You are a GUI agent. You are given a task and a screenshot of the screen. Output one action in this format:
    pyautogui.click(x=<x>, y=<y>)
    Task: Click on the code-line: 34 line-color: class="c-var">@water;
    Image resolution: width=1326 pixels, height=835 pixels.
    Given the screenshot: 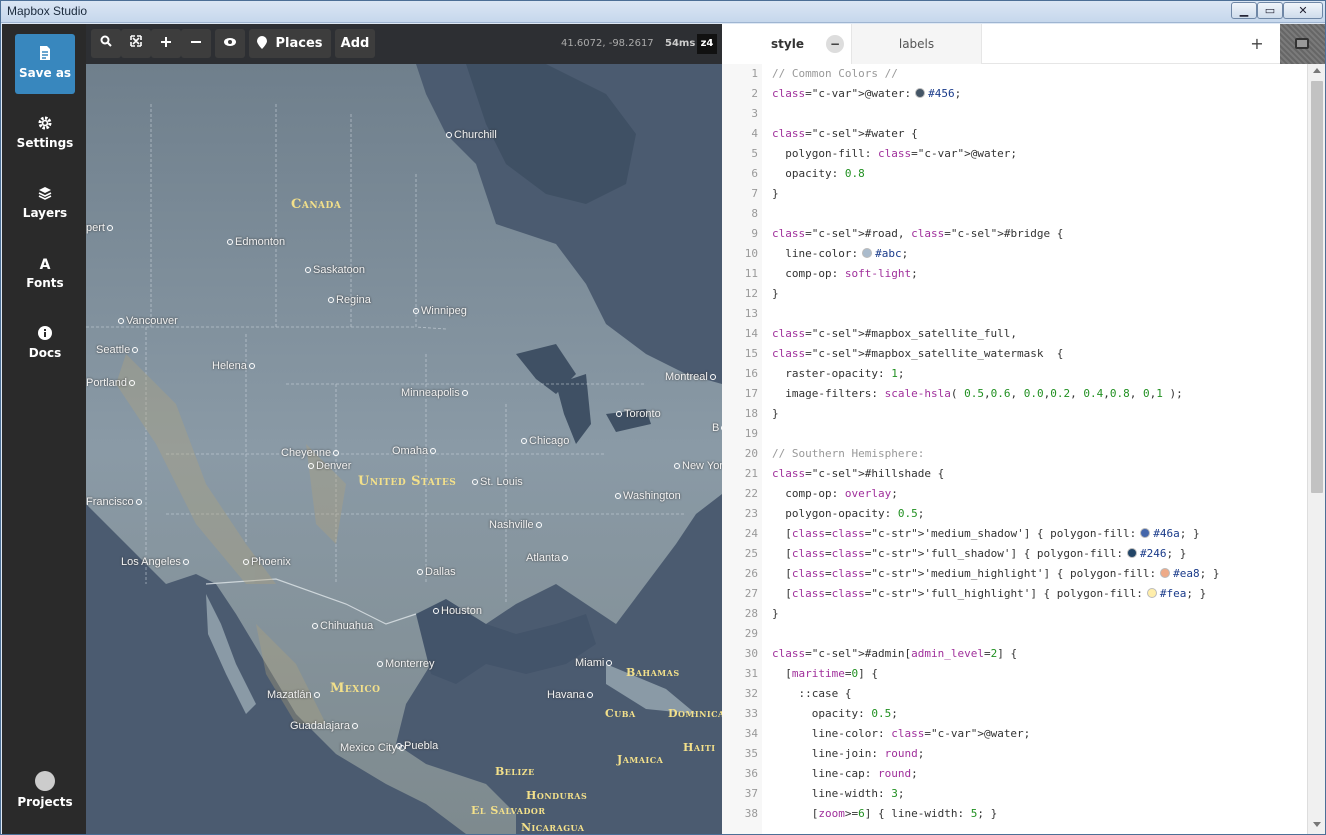 What is the action you would take?
    pyautogui.click(x=1014, y=734)
    